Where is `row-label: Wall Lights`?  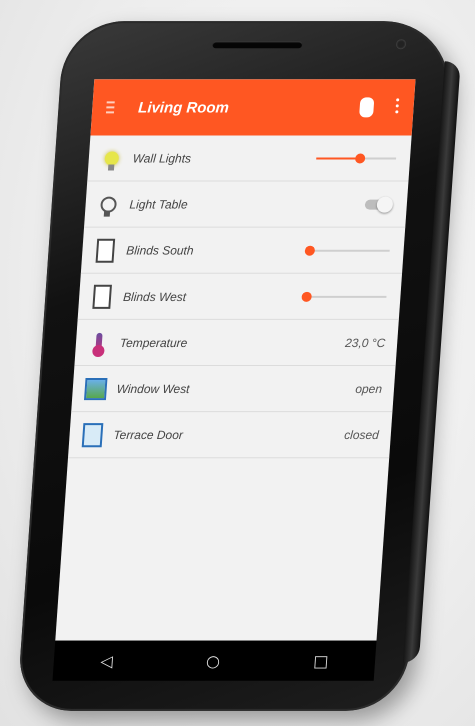
row-label: Wall Lights is located at coordinates (162, 158).